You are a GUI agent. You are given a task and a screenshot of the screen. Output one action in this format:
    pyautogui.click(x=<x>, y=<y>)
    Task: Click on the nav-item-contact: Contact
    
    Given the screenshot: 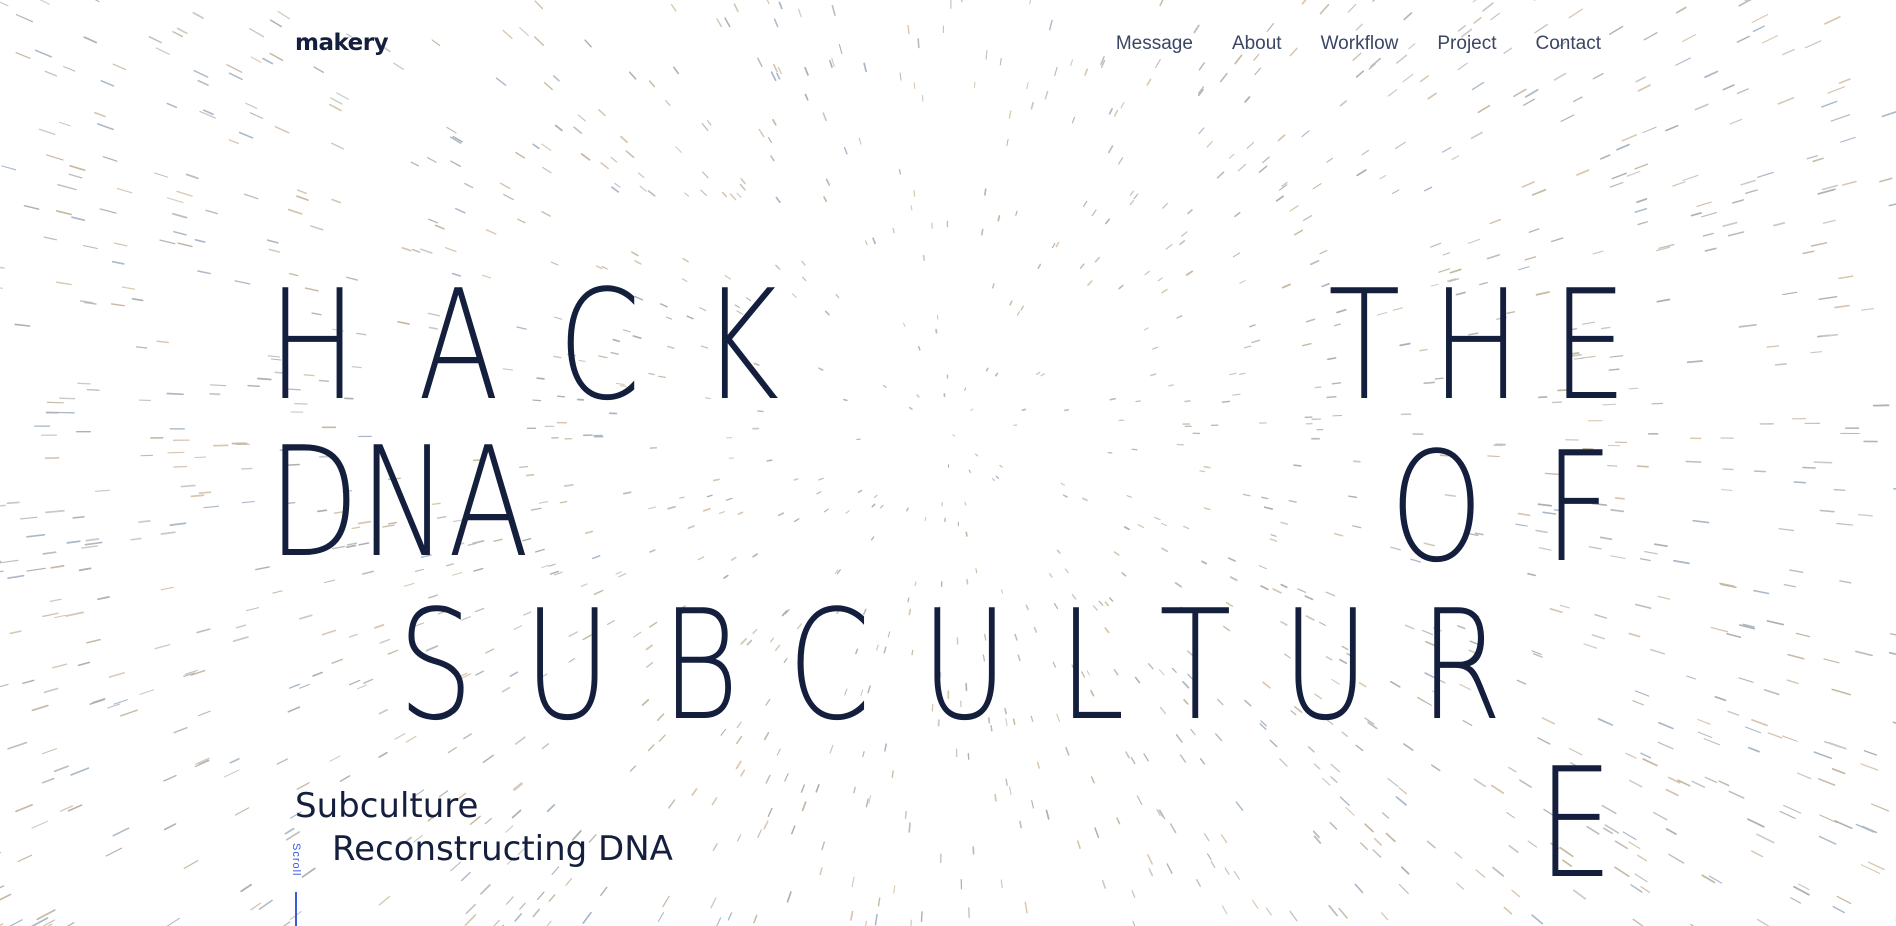 What is the action you would take?
    pyautogui.click(x=1568, y=44)
    